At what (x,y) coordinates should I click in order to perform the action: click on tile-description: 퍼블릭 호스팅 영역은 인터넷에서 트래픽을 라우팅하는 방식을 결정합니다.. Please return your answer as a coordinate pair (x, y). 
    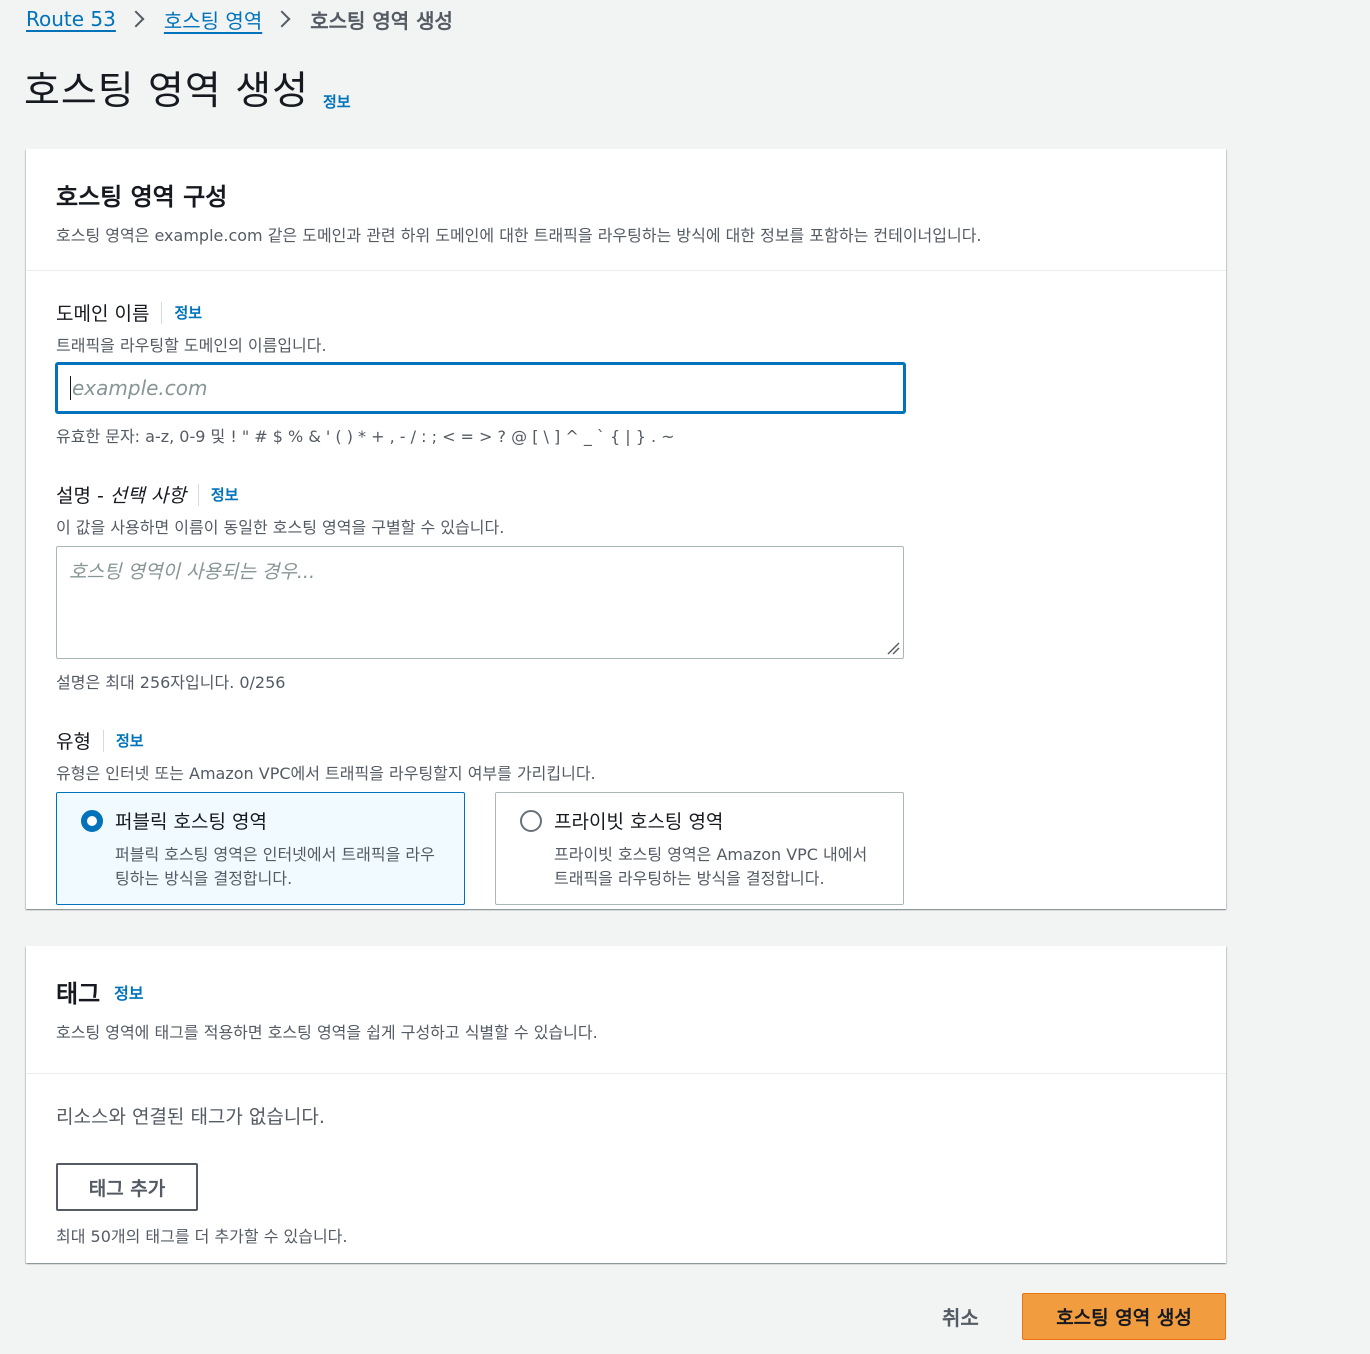
    Looking at the image, I should click on (275, 866).